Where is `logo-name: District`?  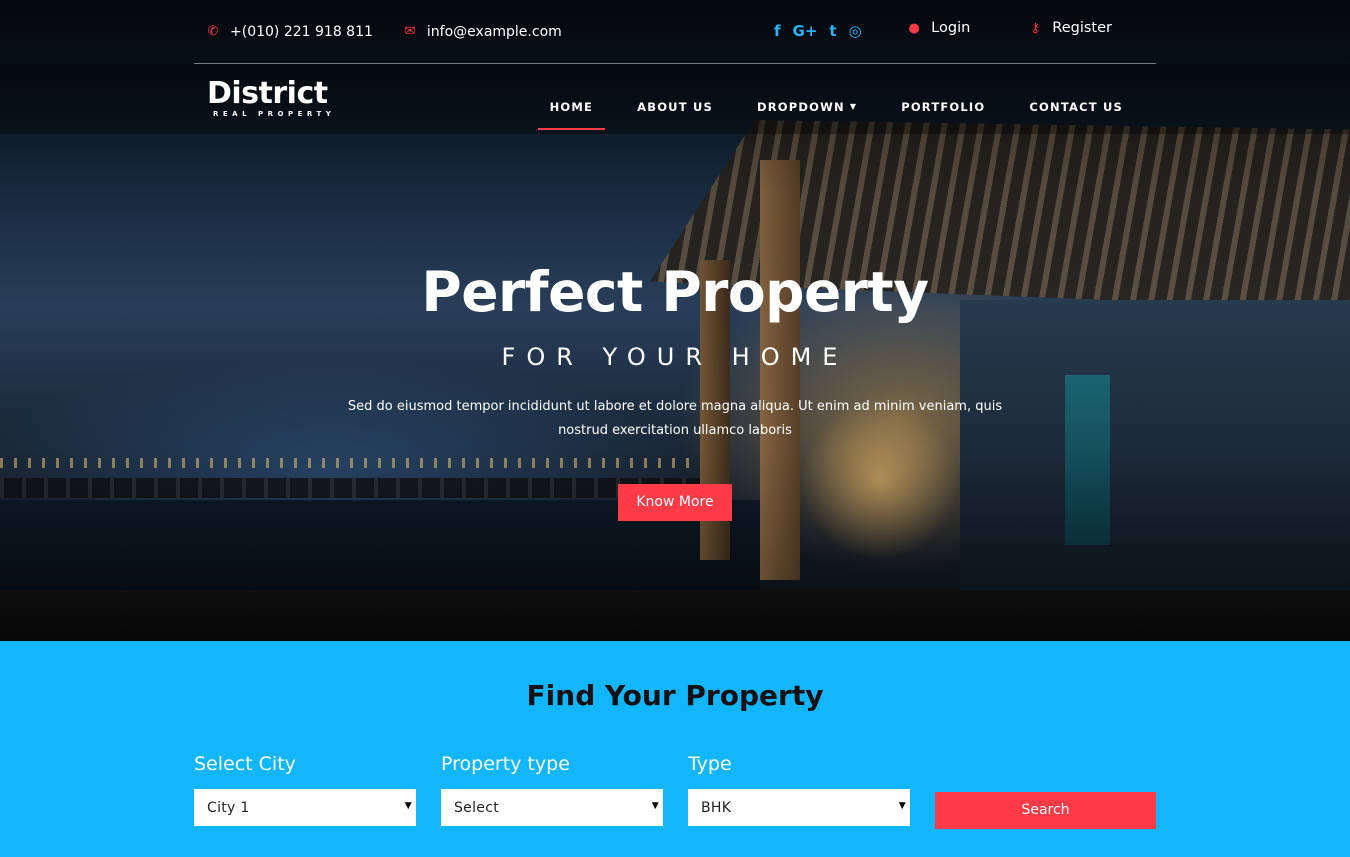
logo-name: District is located at coordinates (267, 93).